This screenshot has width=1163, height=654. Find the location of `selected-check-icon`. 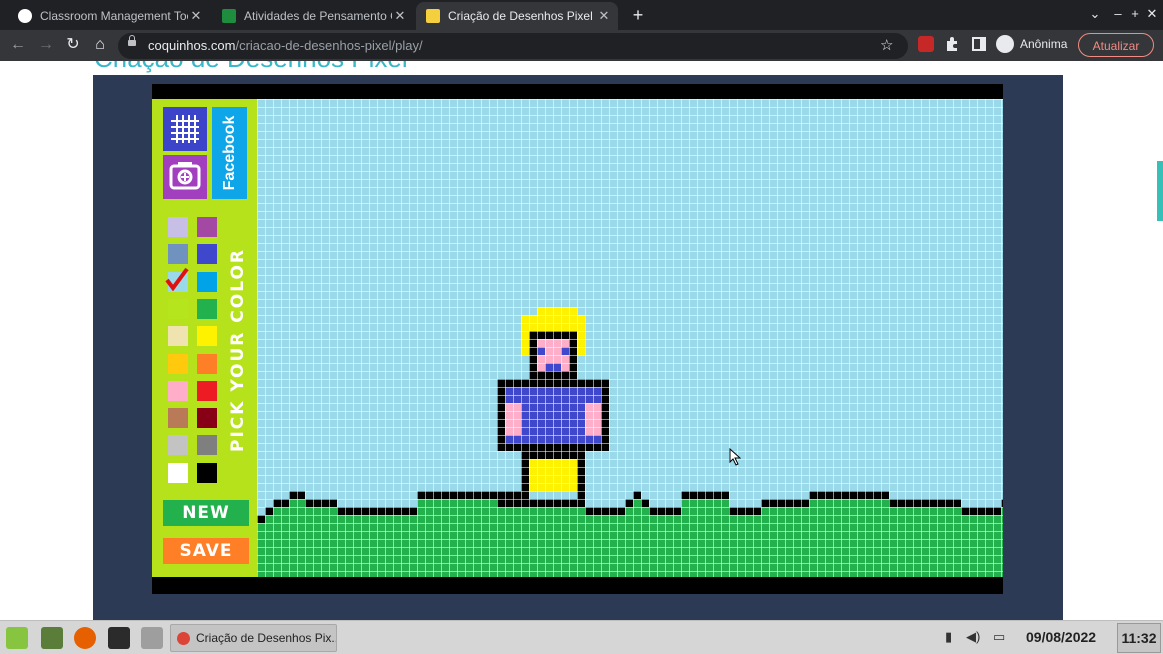

selected-check-icon is located at coordinates (177, 279).